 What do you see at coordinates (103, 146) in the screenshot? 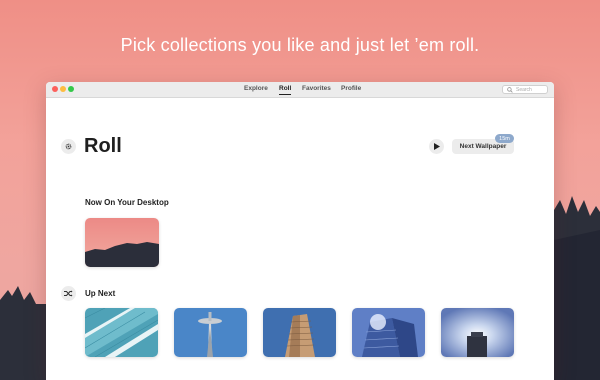
I see `page-title: Roll` at bounding box center [103, 146].